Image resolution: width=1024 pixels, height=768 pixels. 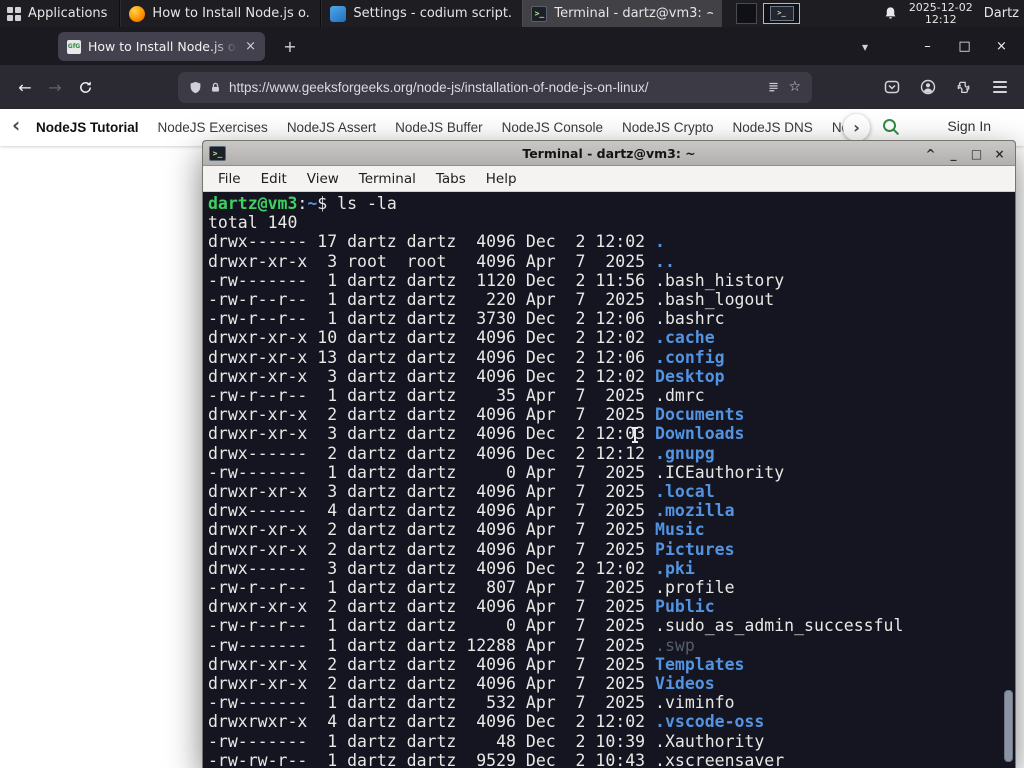 I want to click on panel-clock: 2025-12-02 12:12, so click(x=941, y=13).